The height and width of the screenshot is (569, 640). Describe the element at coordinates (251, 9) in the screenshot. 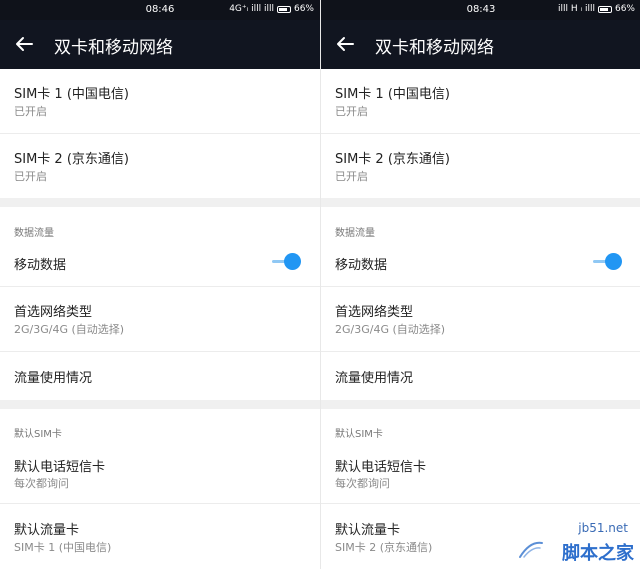

I see `signal-indicator: 4G⁺ᵢ illl illl` at that location.